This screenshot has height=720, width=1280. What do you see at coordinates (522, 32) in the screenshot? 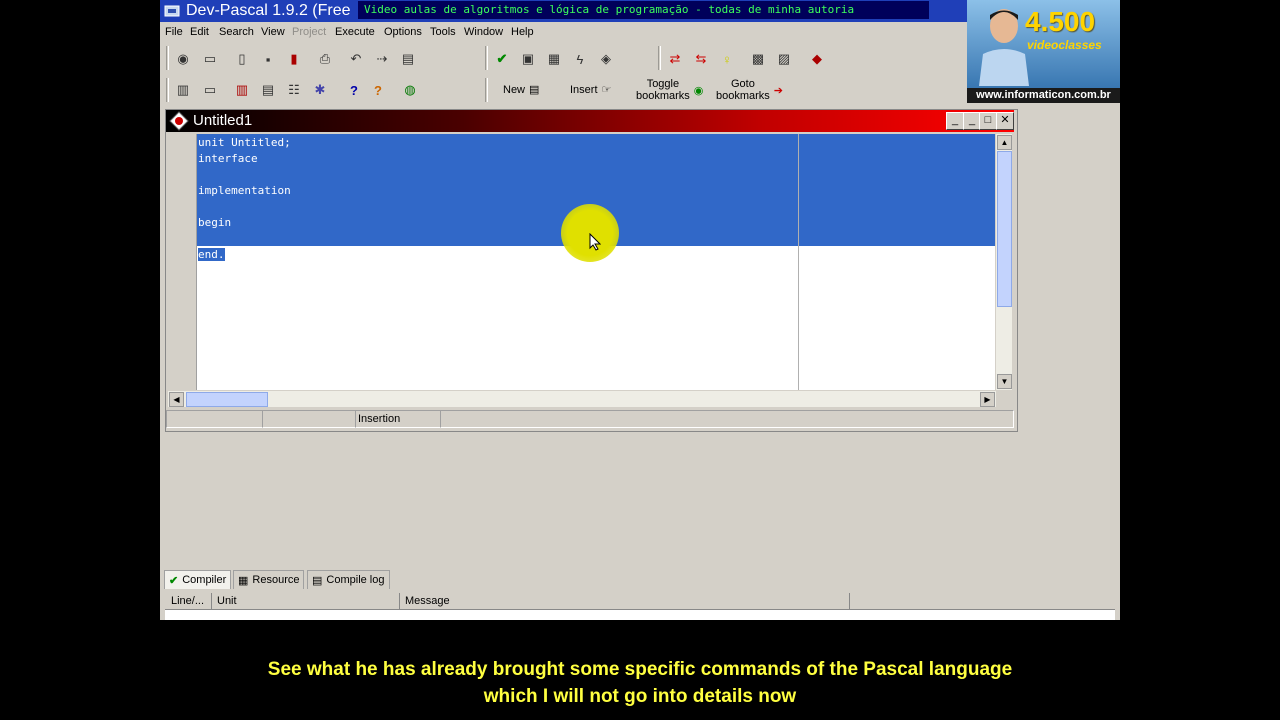
I see `menu-help: Help` at bounding box center [522, 32].